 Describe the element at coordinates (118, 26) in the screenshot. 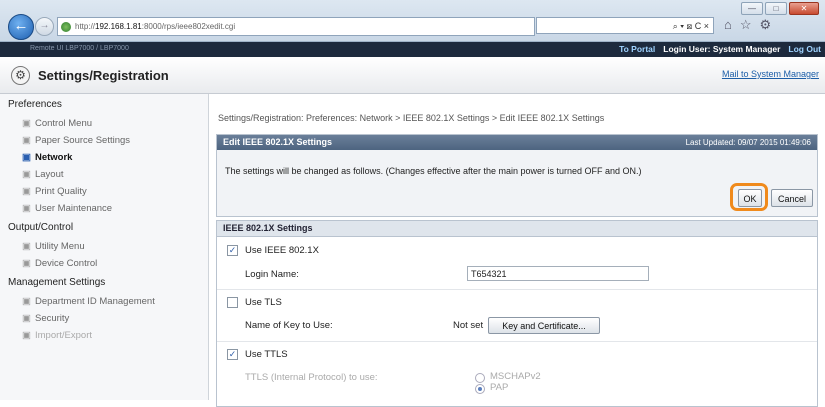

I see `url-host: 192.168.1.81` at that location.